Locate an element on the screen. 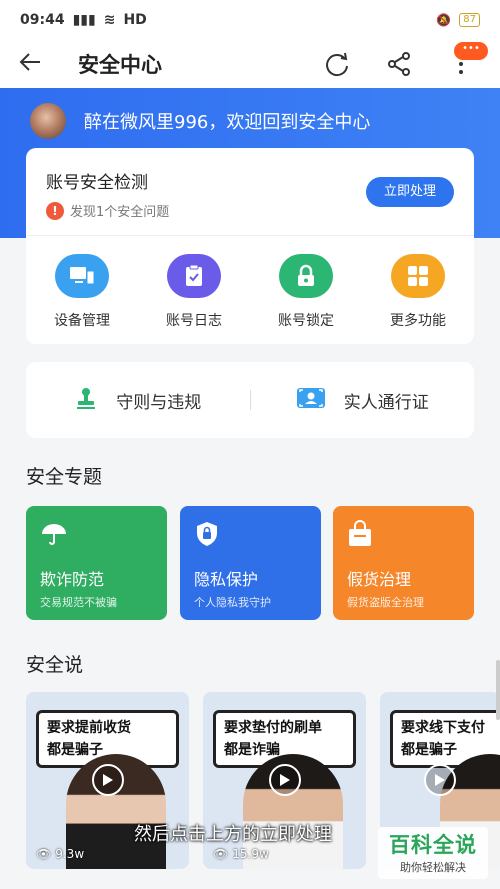  wifi-icon: ≋ is located at coordinates (109, 20).